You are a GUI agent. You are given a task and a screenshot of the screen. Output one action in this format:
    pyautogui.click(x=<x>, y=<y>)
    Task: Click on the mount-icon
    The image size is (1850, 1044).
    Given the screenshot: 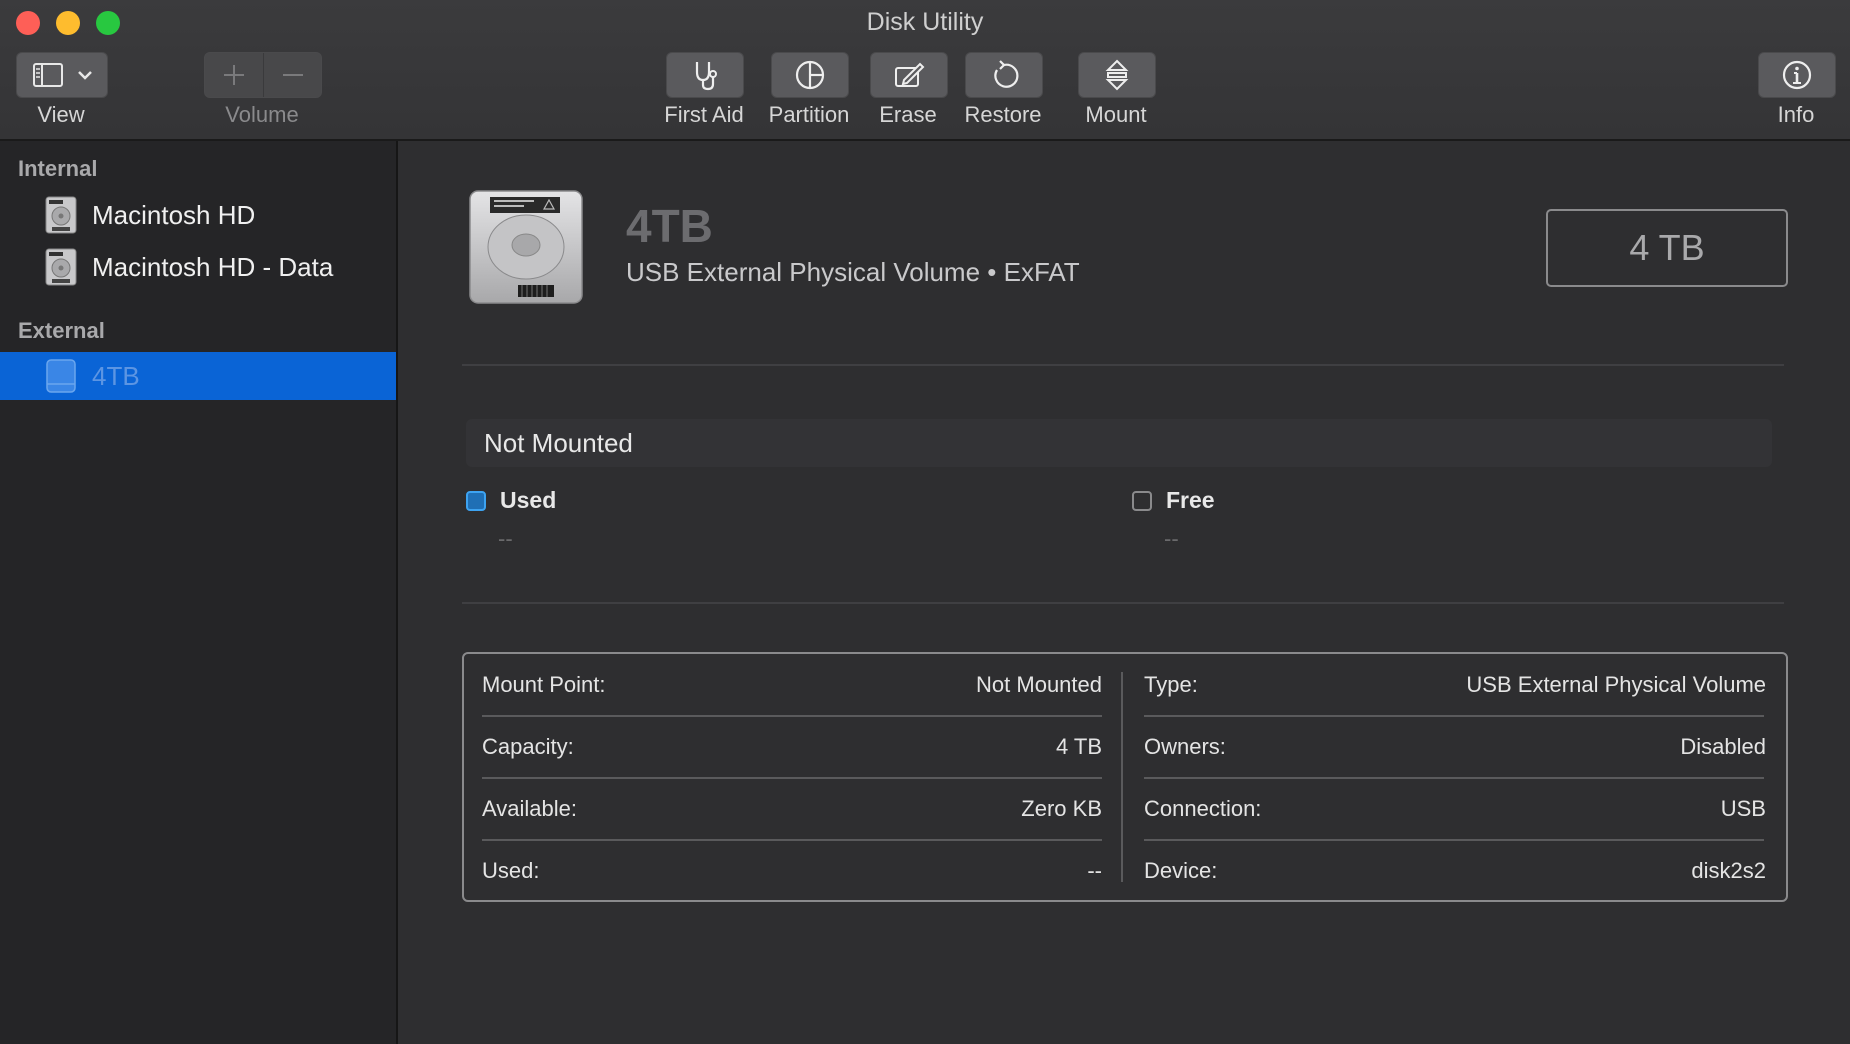 What is the action you would take?
    pyautogui.click(x=1117, y=75)
    